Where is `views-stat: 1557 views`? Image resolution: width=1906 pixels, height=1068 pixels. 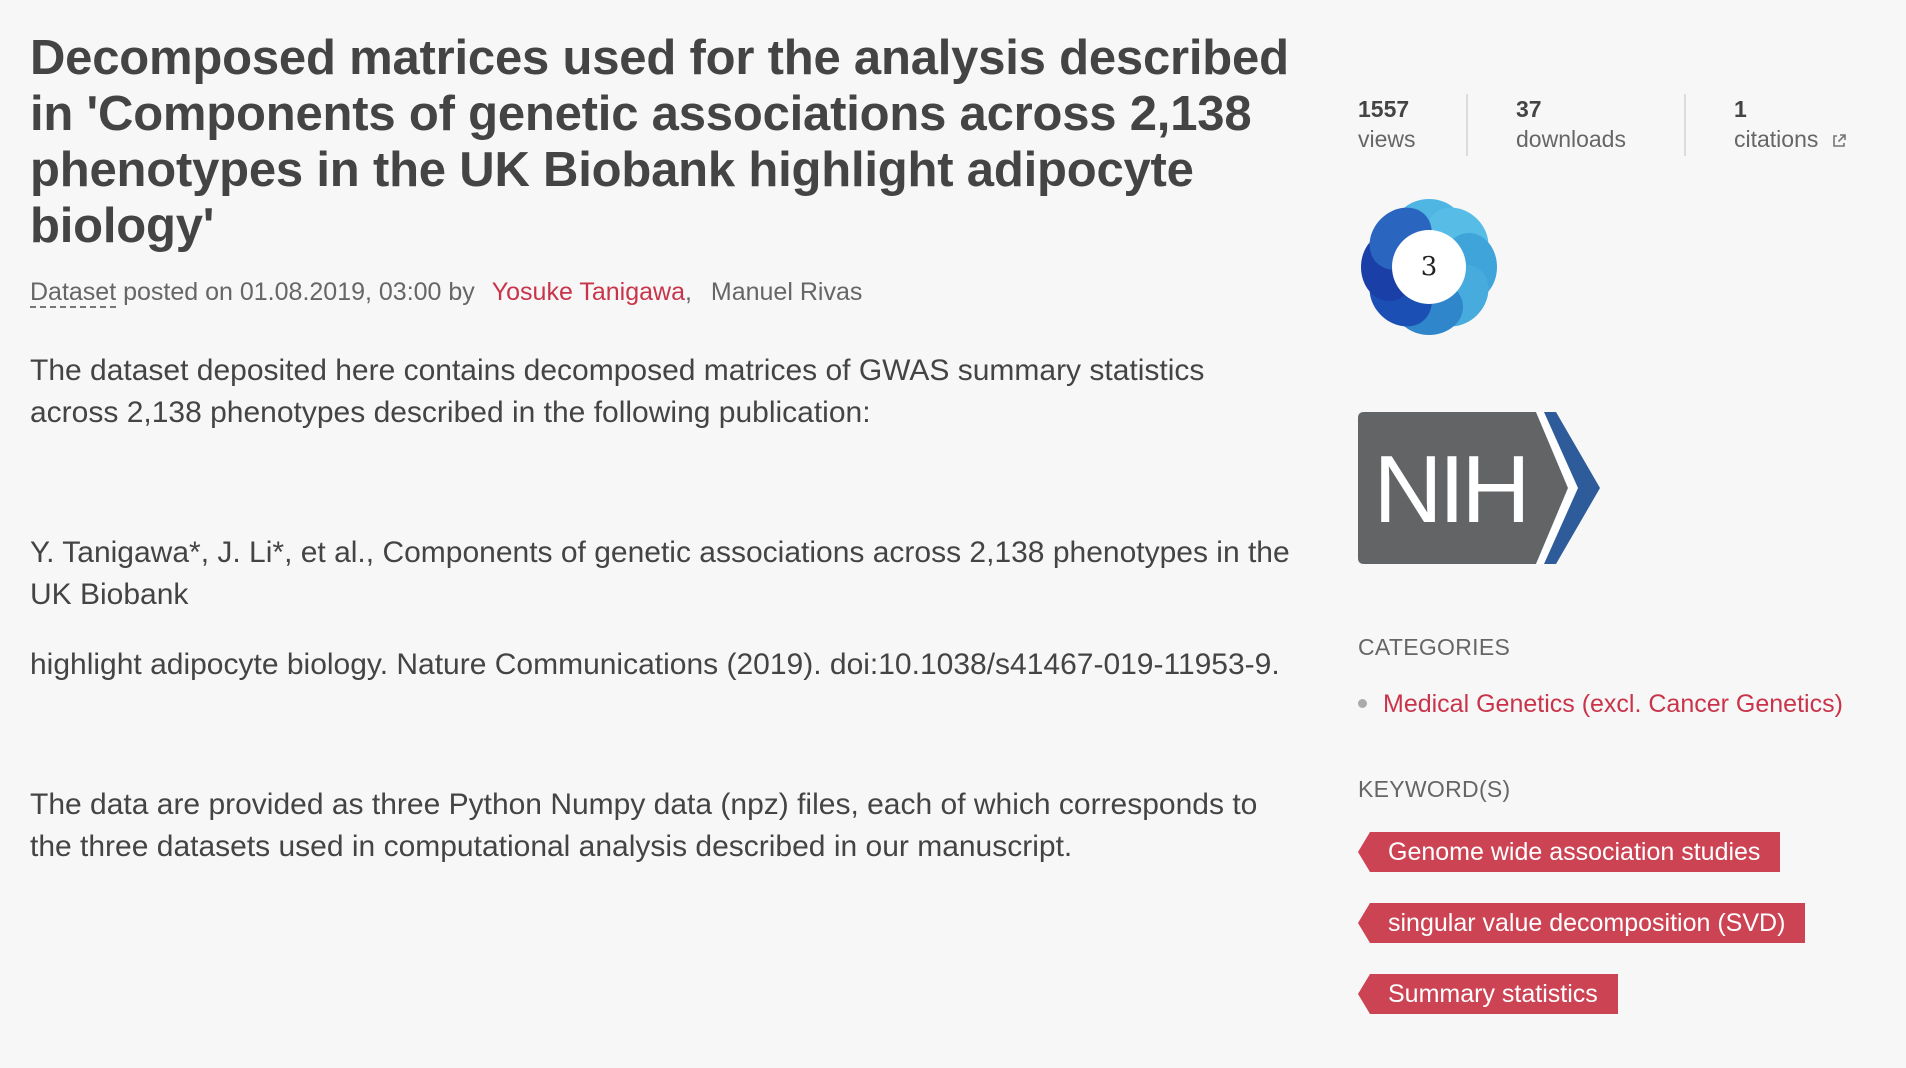
views-stat: 1557 views is located at coordinates (1412, 125).